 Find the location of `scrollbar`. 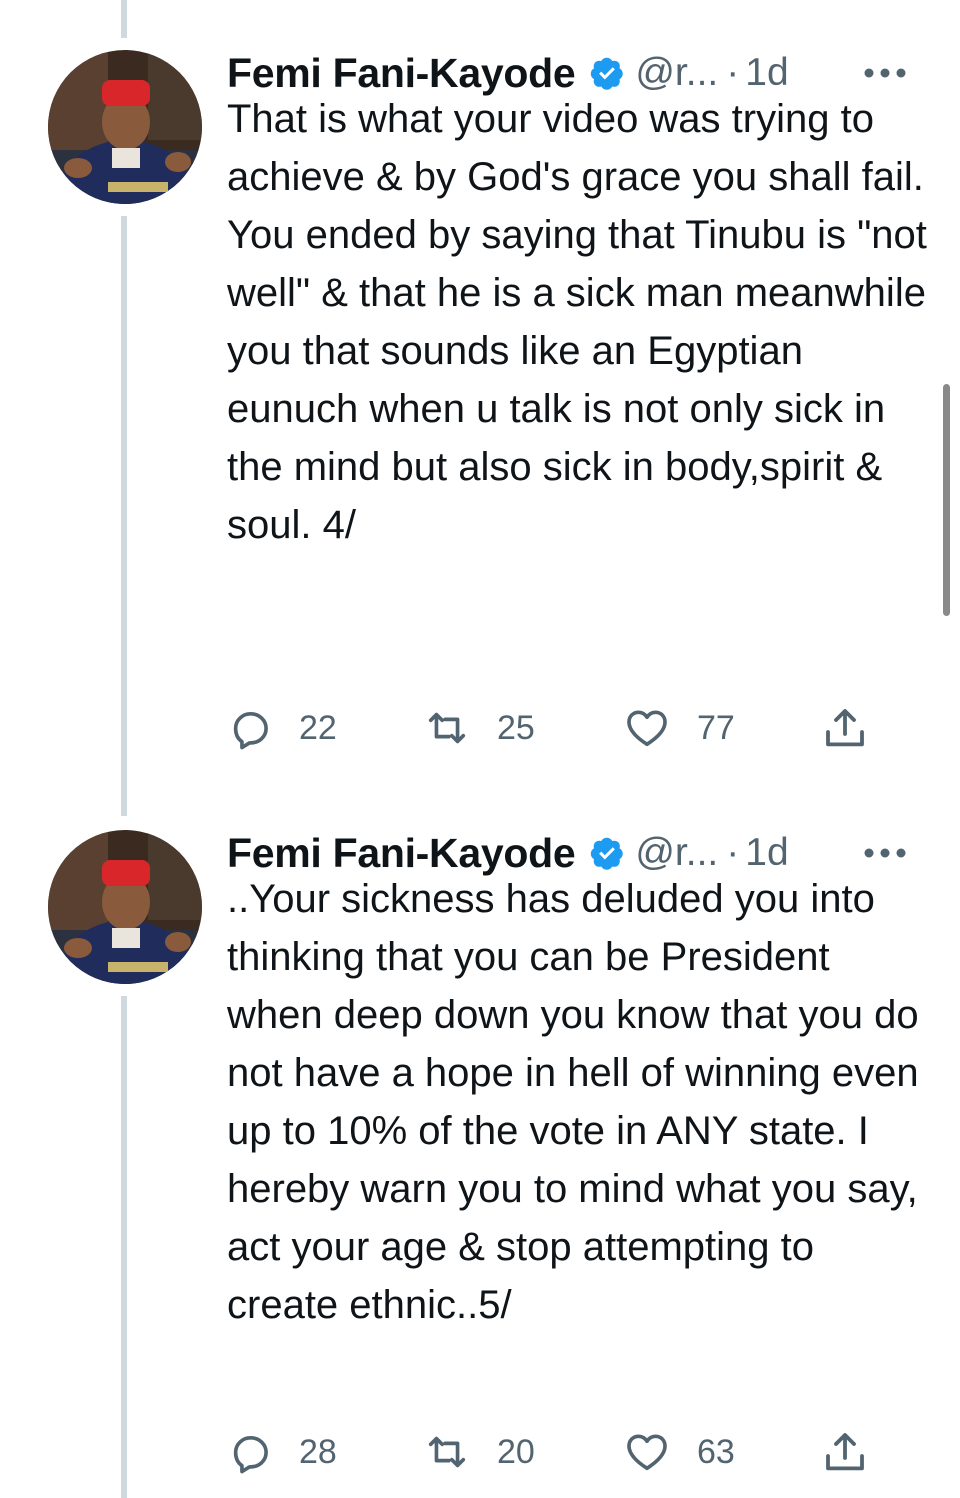

scrollbar is located at coordinates (946, 500).